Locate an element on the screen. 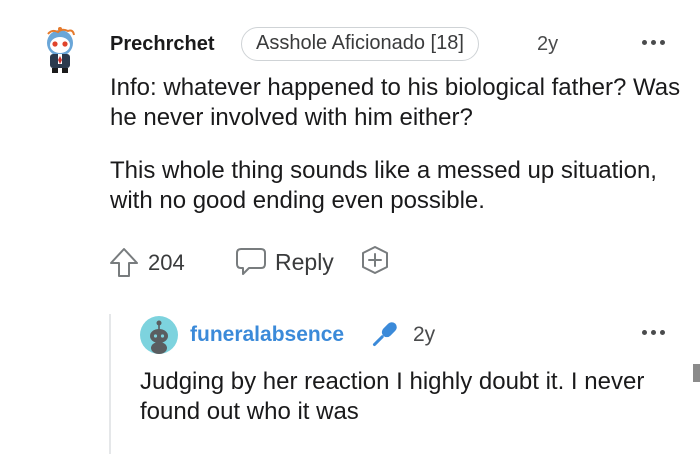 This screenshot has height=454, width=700. chat-bubble-icon is located at coordinates (251, 261).